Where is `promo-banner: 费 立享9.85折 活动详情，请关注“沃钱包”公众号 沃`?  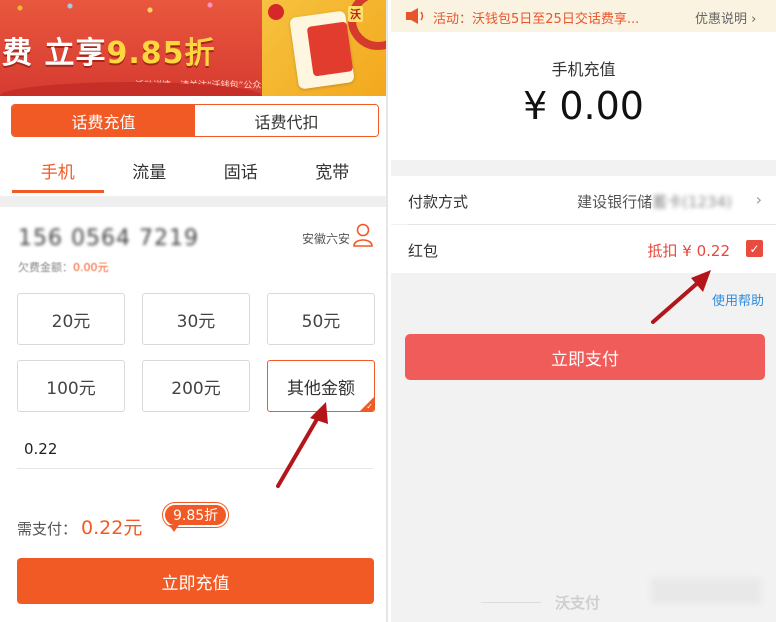
promo-banner: 费 立享9.85折 活动详情，请关注“沃钱包”公众号 沃 is located at coordinates (193, 48).